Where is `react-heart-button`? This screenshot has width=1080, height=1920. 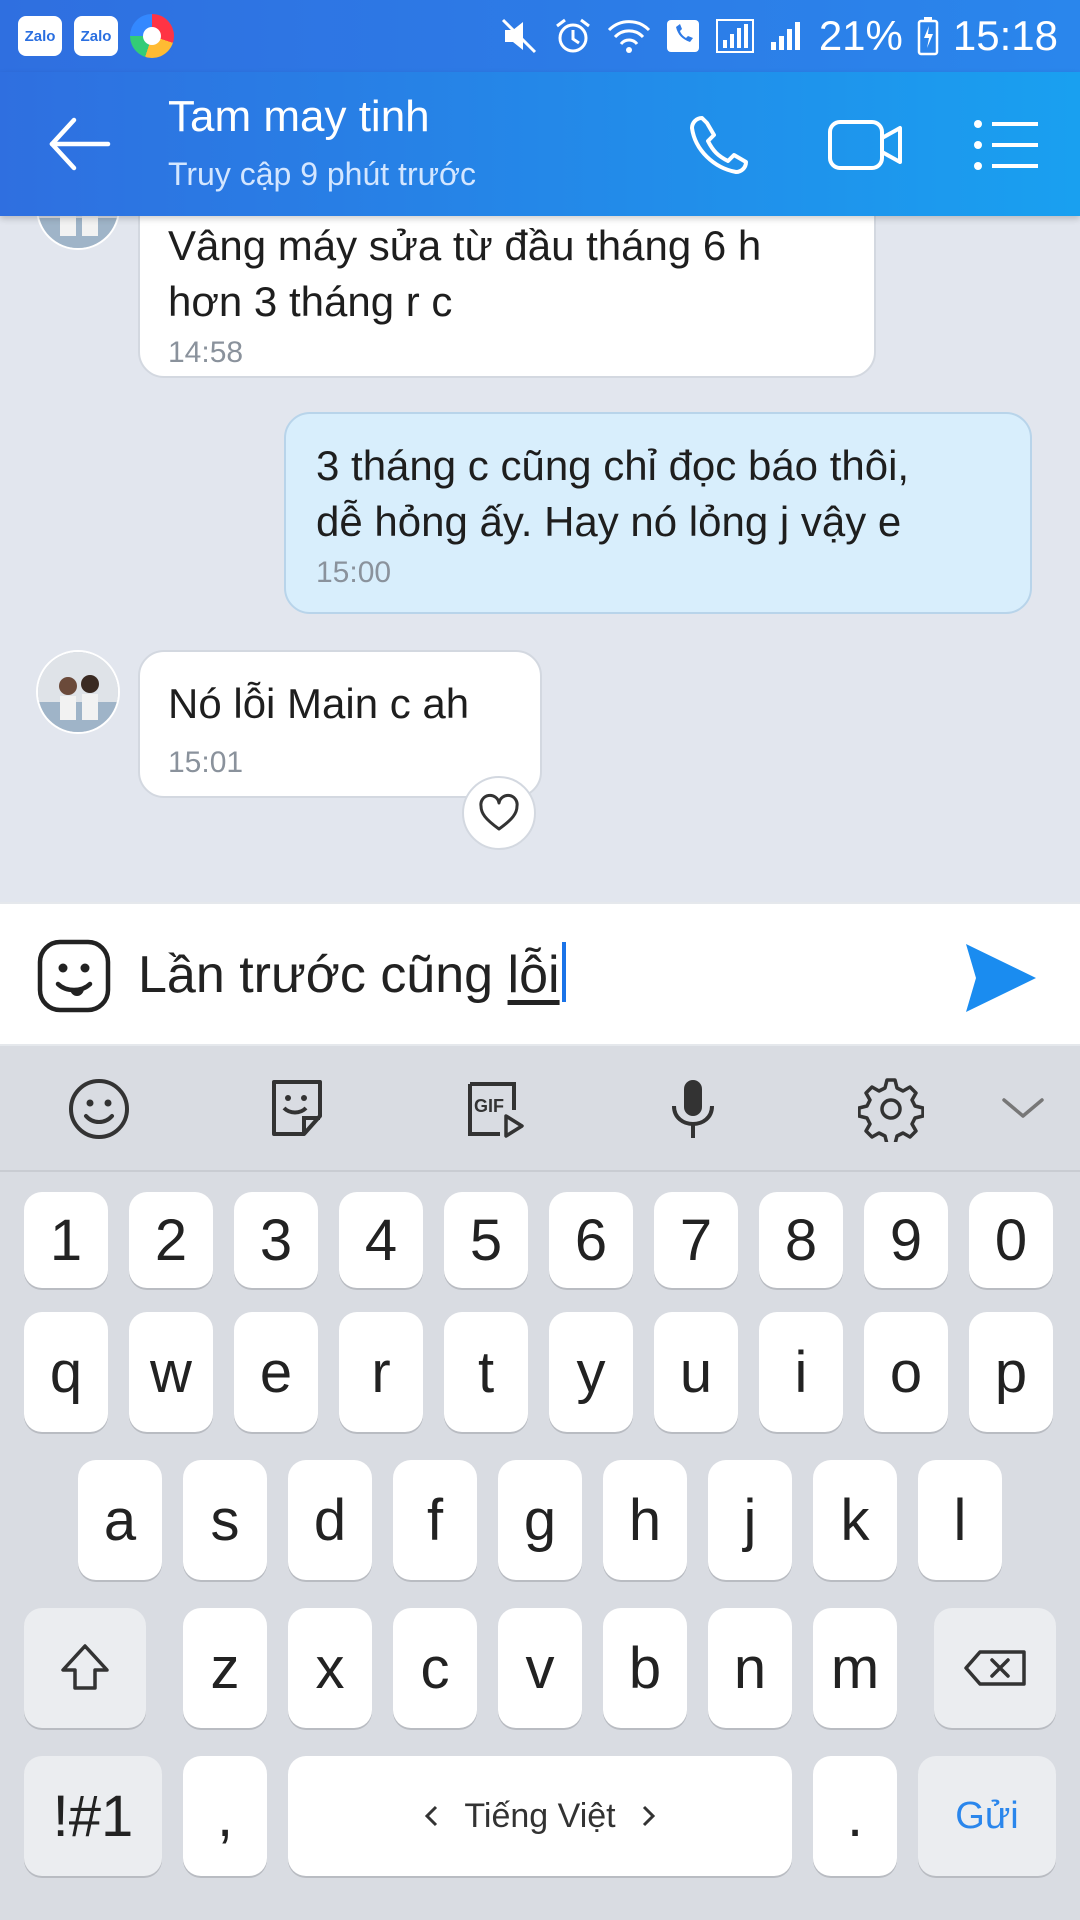
react-heart-button is located at coordinates (499, 813).